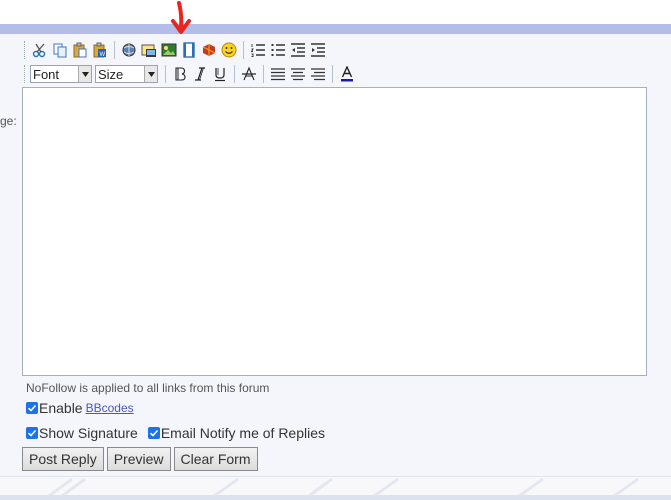 Image resolution: width=671 pixels, height=500 pixels. What do you see at coordinates (215, 459) in the screenshot?
I see `clear-form-button: Clear Form` at bounding box center [215, 459].